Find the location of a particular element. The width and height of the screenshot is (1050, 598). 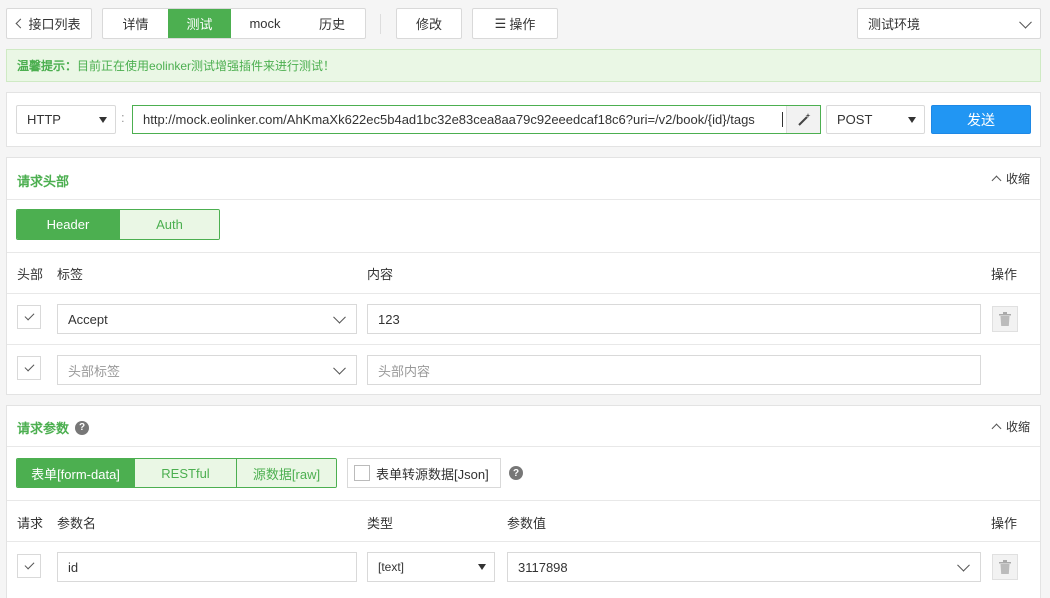

back-to-list-button: 接口列表 is located at coordinates (49, 23).